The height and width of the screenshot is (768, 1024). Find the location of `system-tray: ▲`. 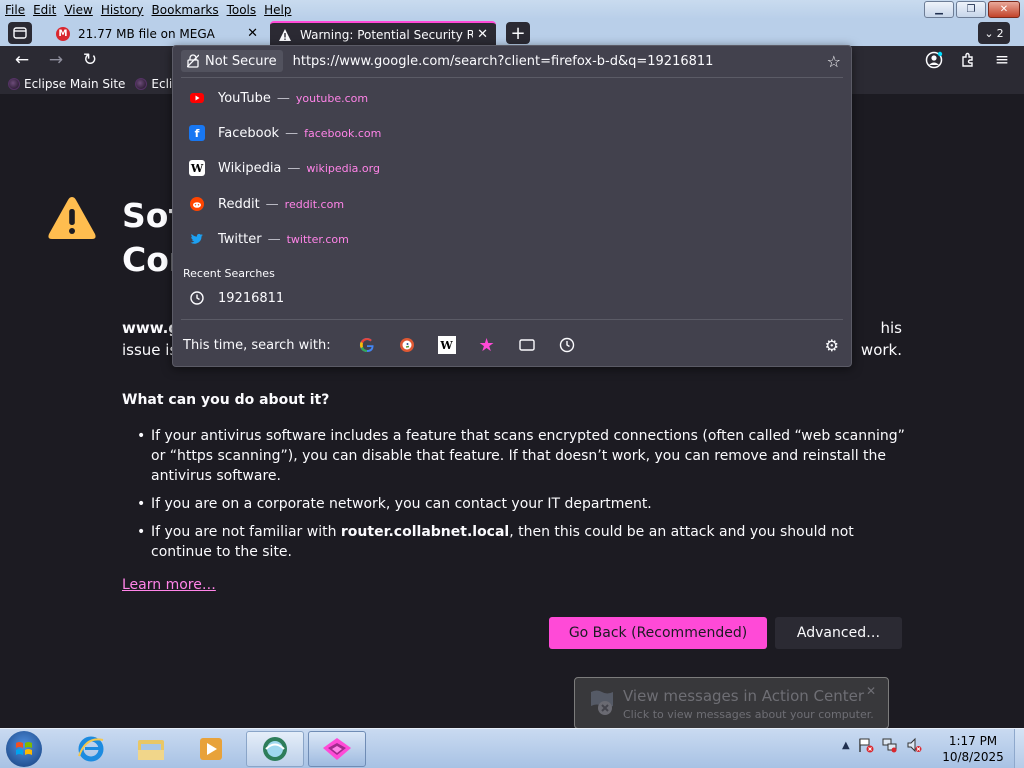

system-tray: ▲ is located at coordinates (882, 745).